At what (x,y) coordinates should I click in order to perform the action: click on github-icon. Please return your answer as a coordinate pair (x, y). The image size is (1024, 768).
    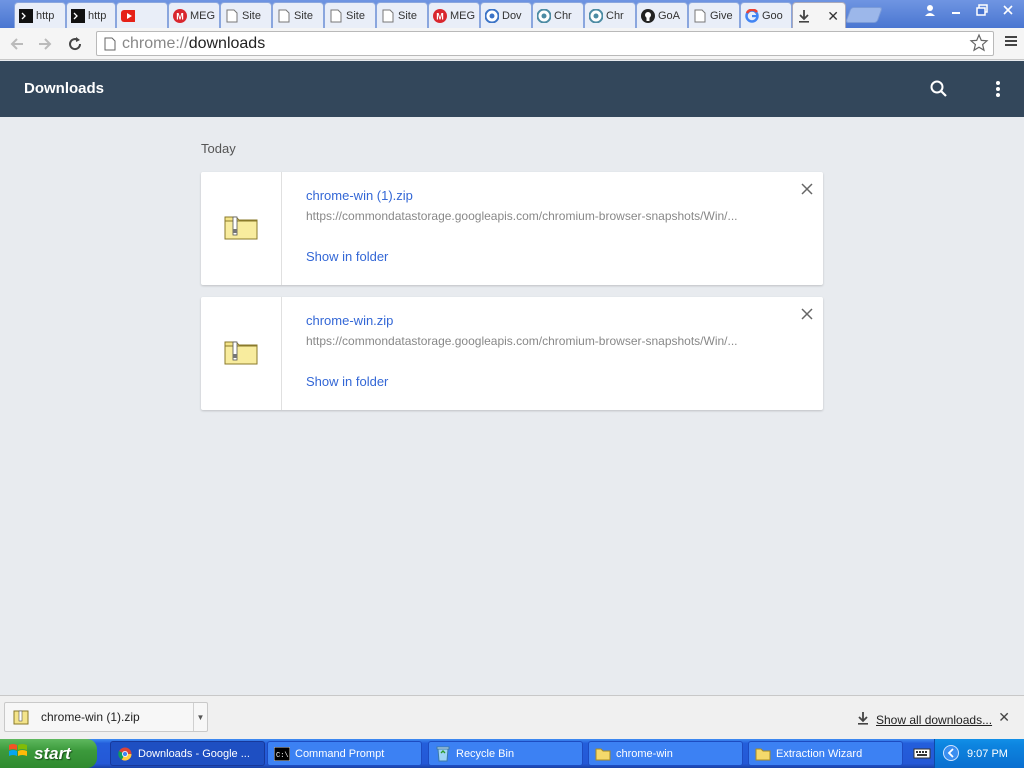
    Looking at the image, I should click on (648, 15).